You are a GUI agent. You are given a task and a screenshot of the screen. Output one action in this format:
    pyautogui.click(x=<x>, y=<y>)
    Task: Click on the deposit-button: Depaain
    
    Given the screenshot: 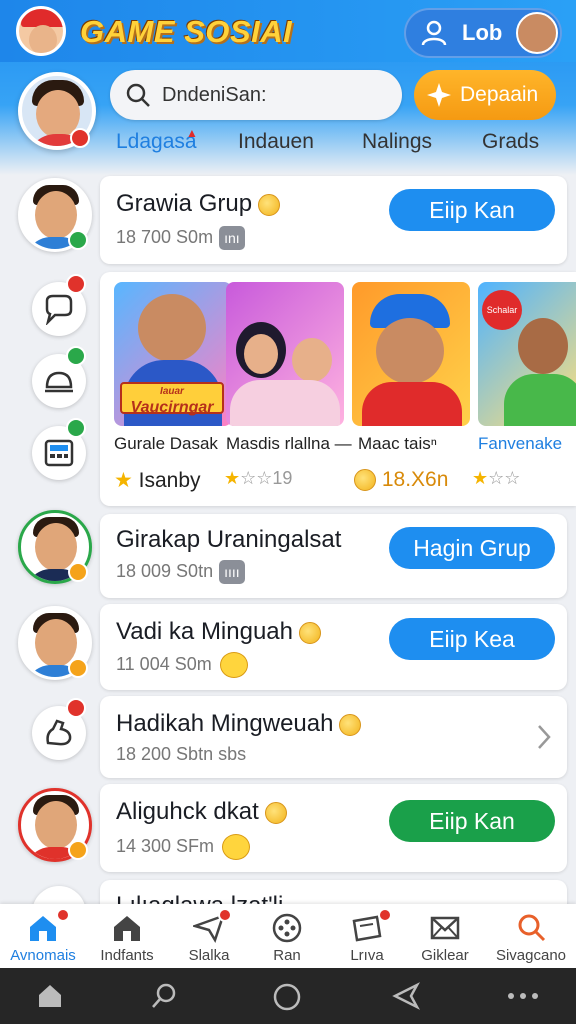 What is the action you would take?
    pyautogui.click(x=485, y=95)
    